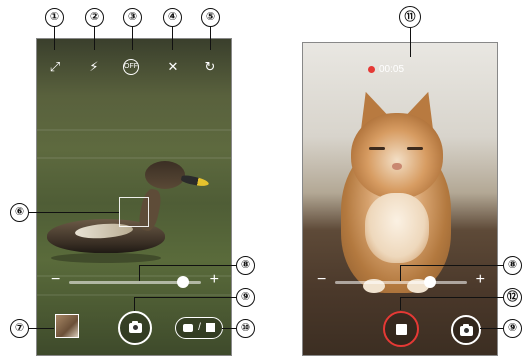  Describe the element at coordinates (392, 69) in the screenshot. I see `recording-timer: 00:05` at that location.